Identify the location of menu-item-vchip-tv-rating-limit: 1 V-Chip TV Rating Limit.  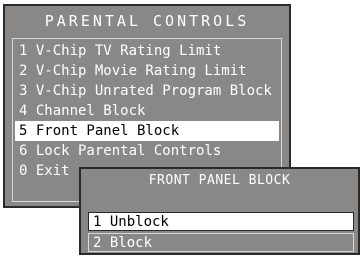
(147, 51).